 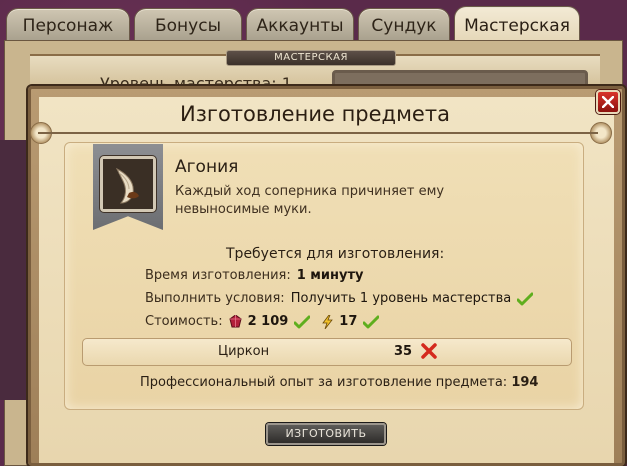 I want to click on missing-x-icon, so click(x=429, y=351).